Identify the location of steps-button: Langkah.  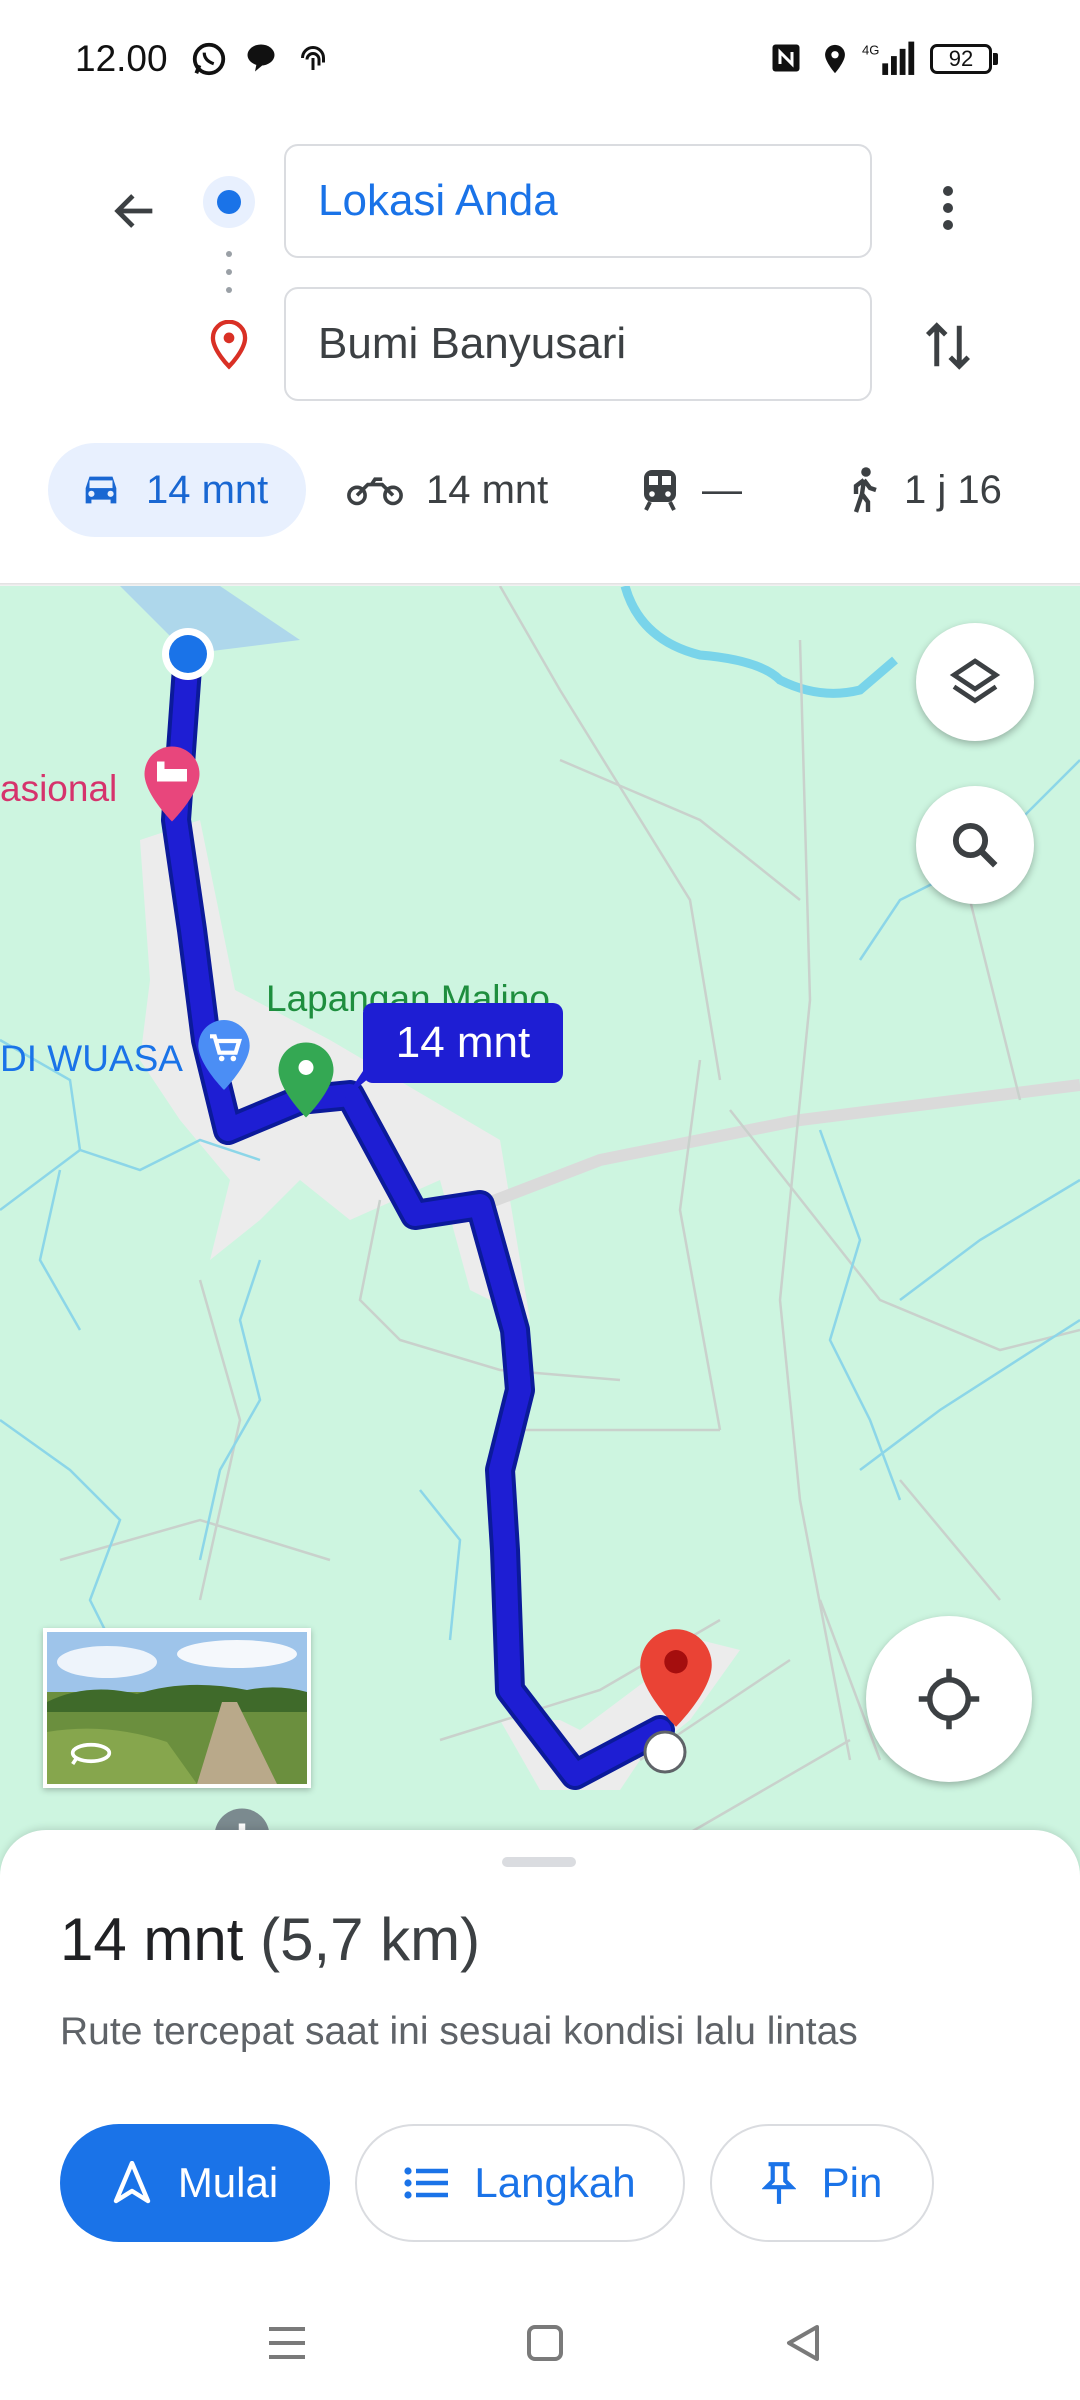
(520, 2183).